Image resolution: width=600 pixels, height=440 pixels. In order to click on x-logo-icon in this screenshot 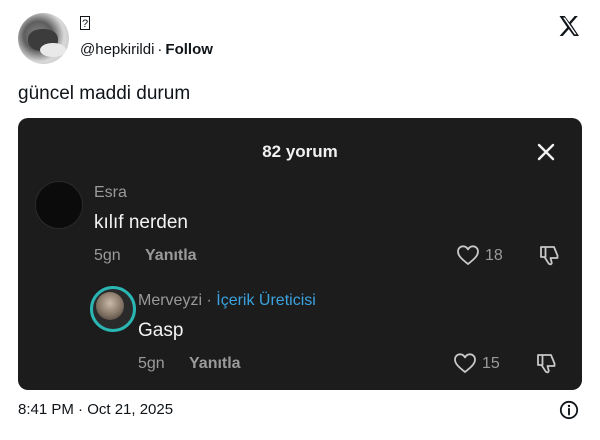, I will do `click(569, 26)`.